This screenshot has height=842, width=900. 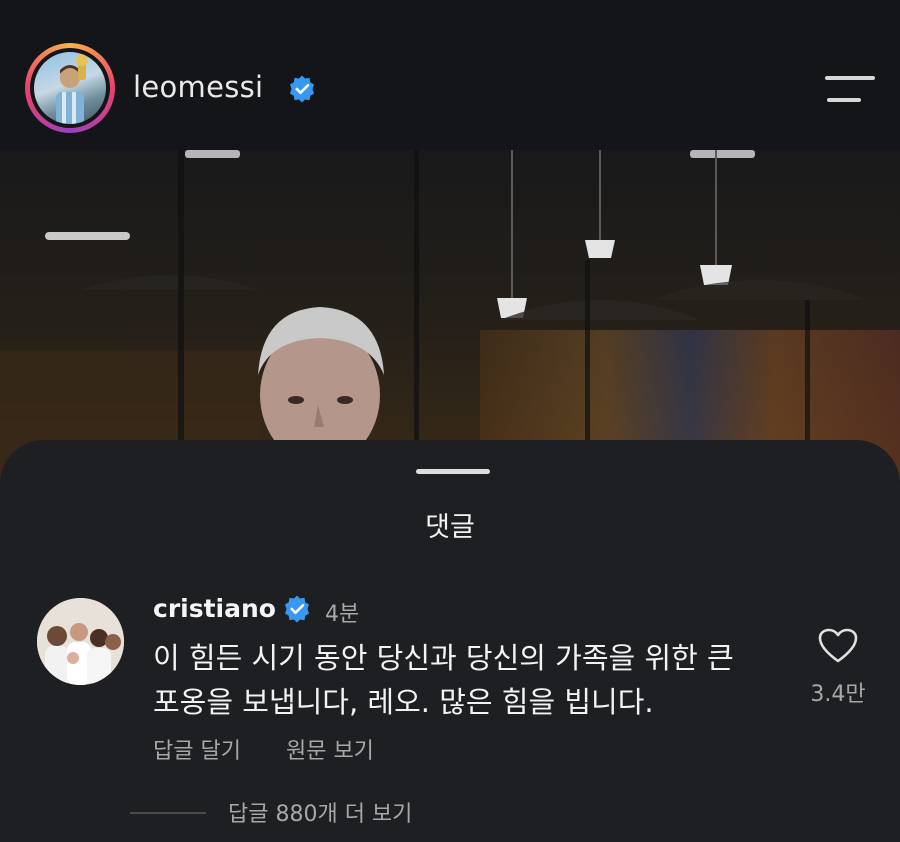 I want to click on commenter-username: cristiano, so click(x=214, y=608).